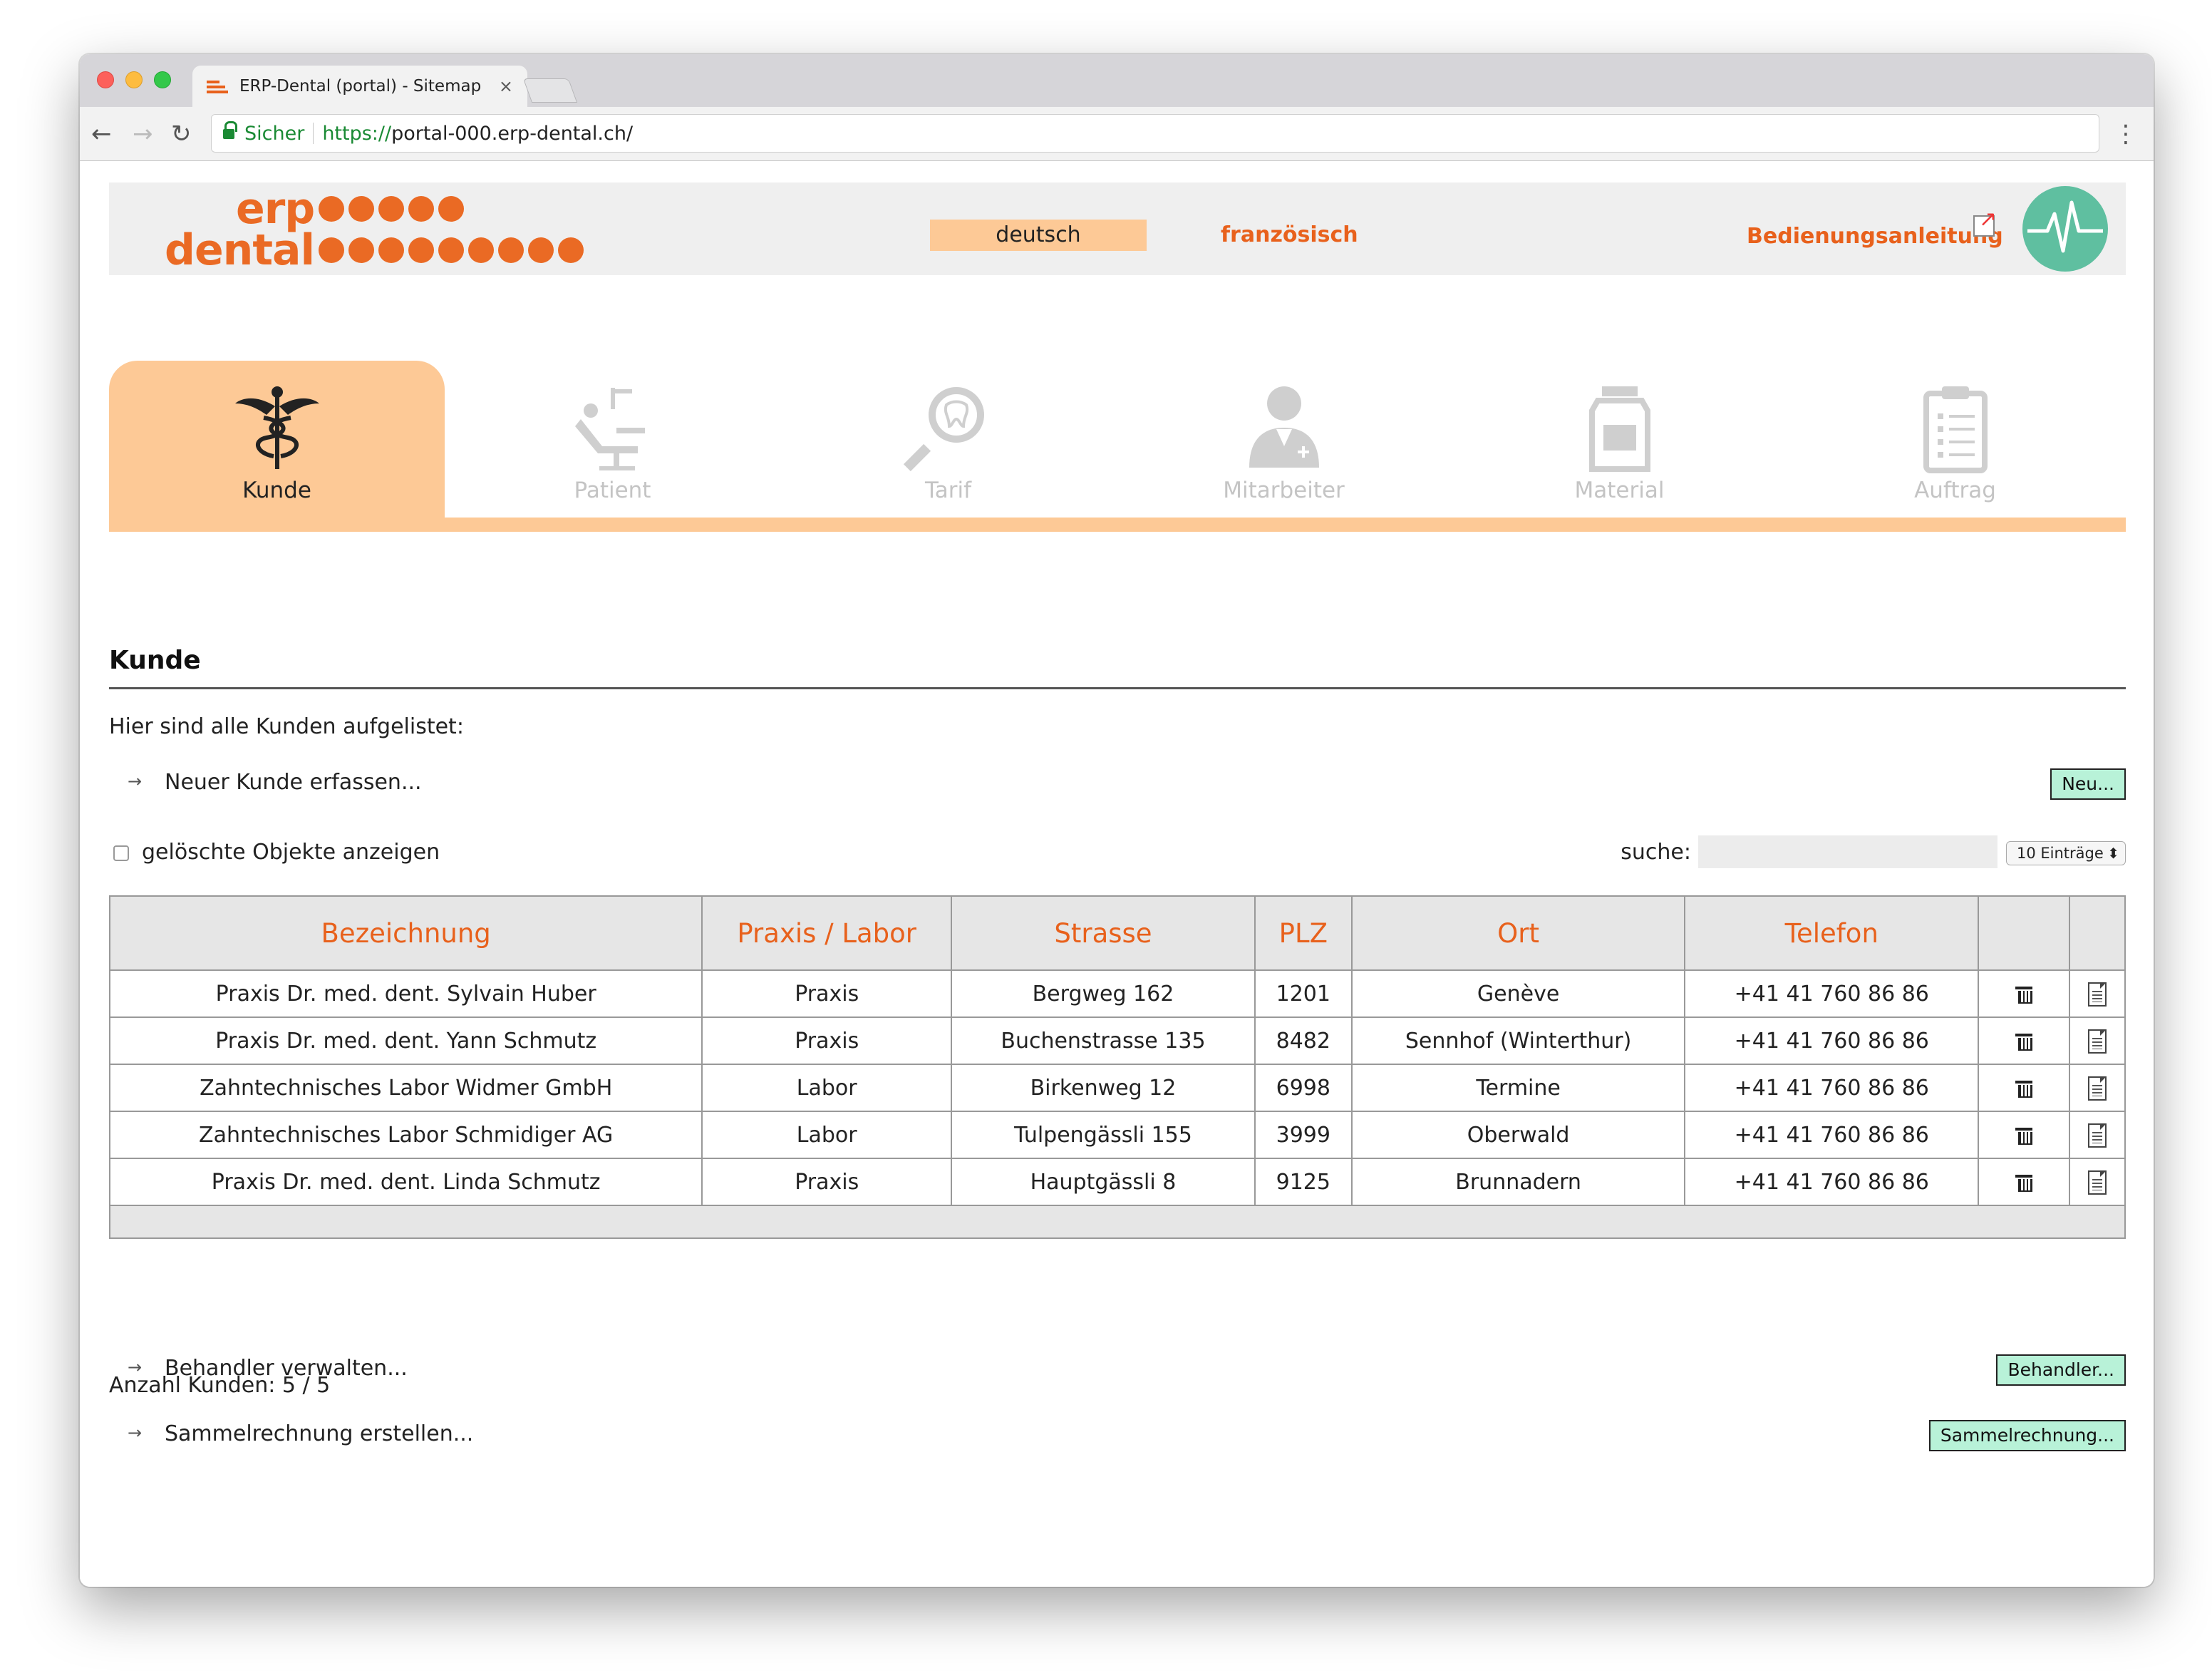 Image resolution: width=2212 pixels, height=1678 pixels. I want to click on tab-title: ERP-Dental (portal) - Sitemap, so click(360, 86).